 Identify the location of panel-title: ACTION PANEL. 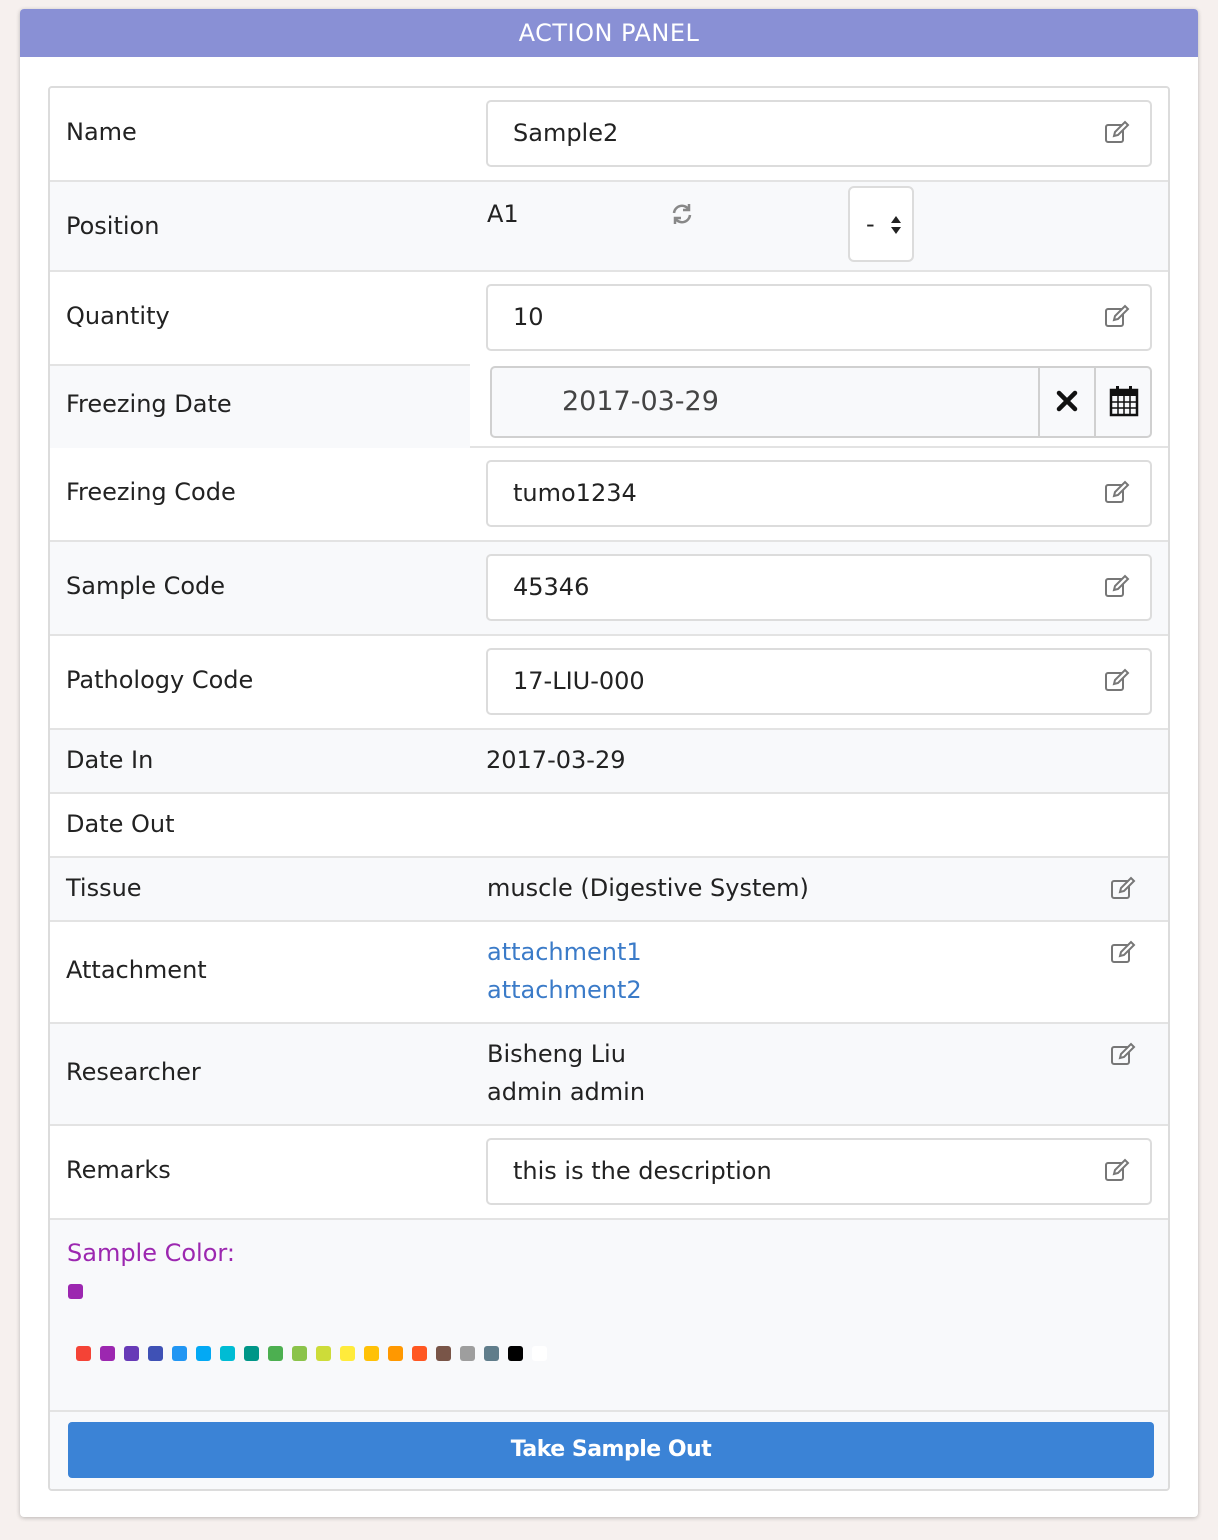
(609, 33).